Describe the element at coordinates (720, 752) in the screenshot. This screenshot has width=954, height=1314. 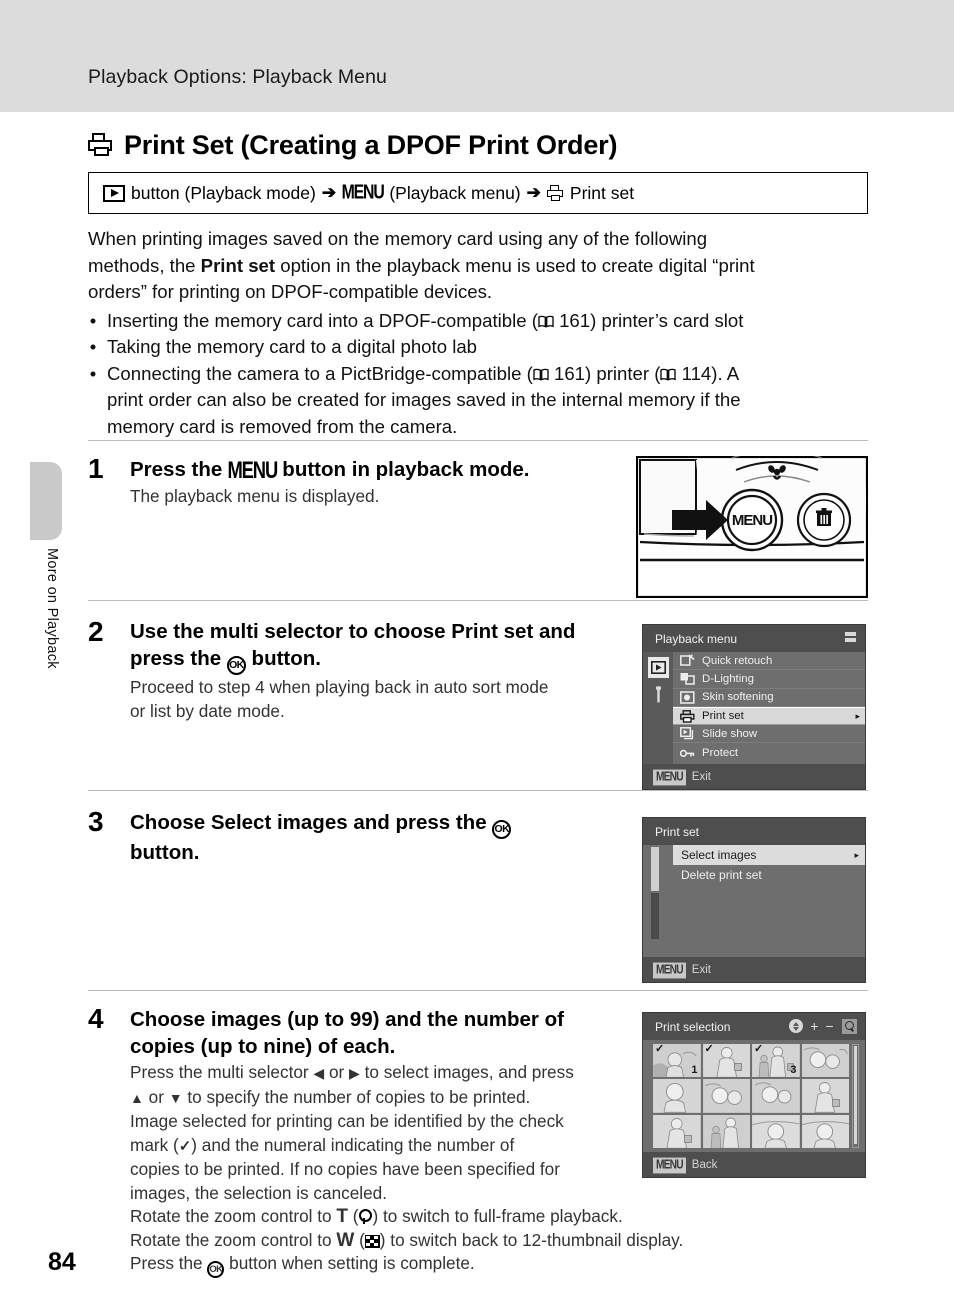
I see `menu-item-label: Protect` at that location.